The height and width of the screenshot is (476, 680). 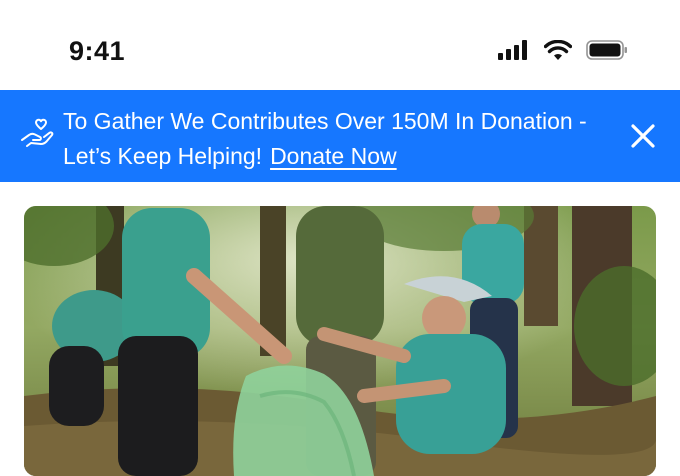 I want to click on status-time: 9:41, so click(x=97, y=51).